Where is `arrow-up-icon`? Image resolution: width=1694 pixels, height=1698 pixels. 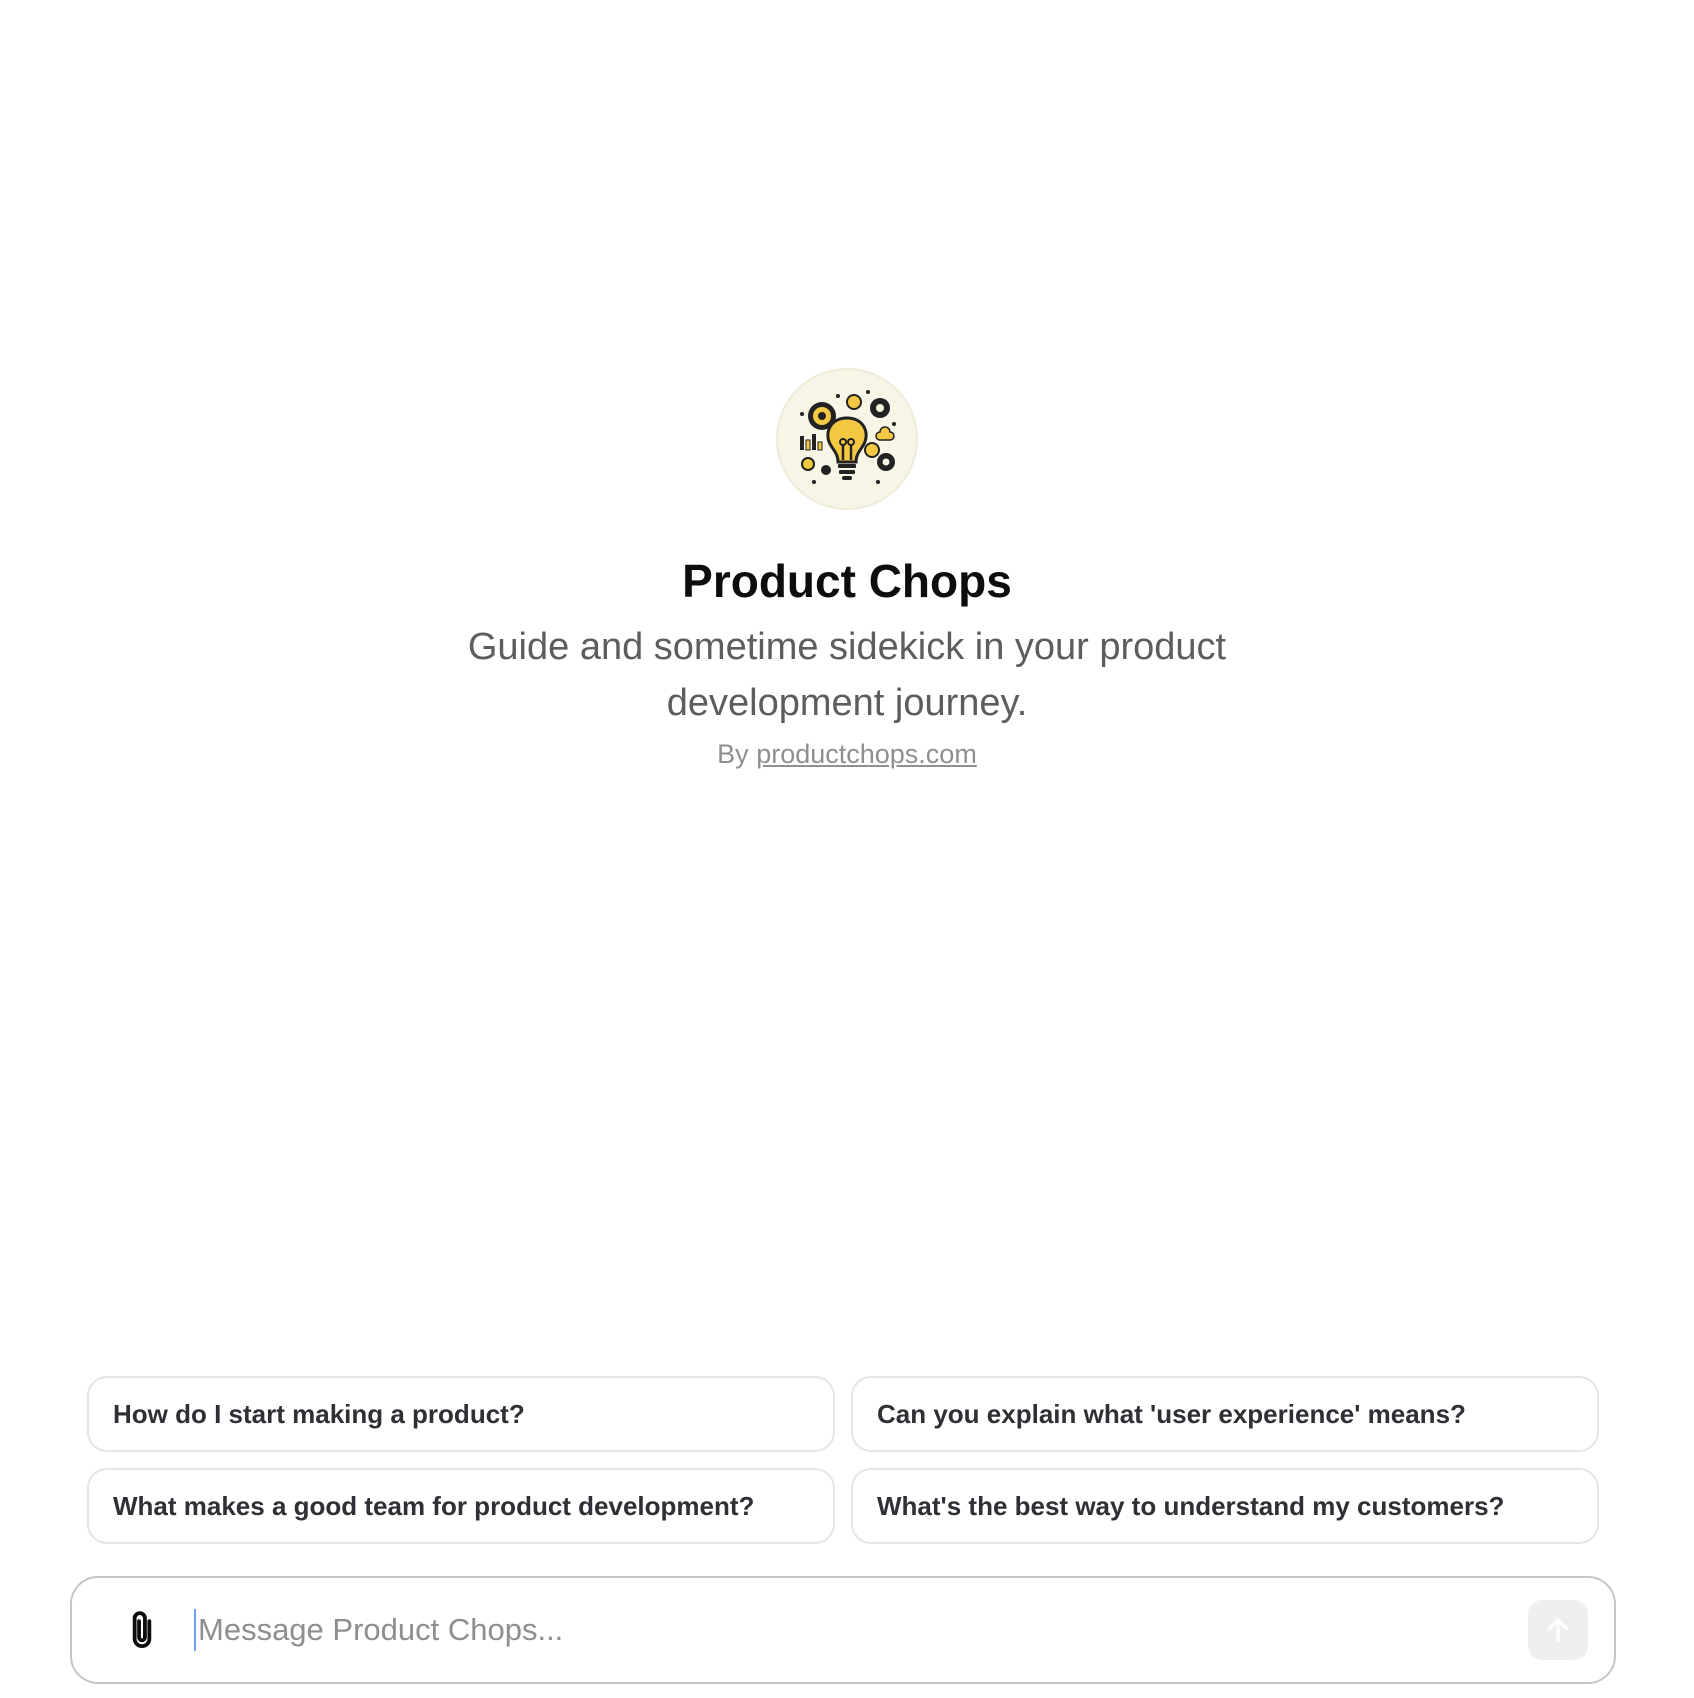
arrow-up-icon is located at coordinates (1558, 1630).